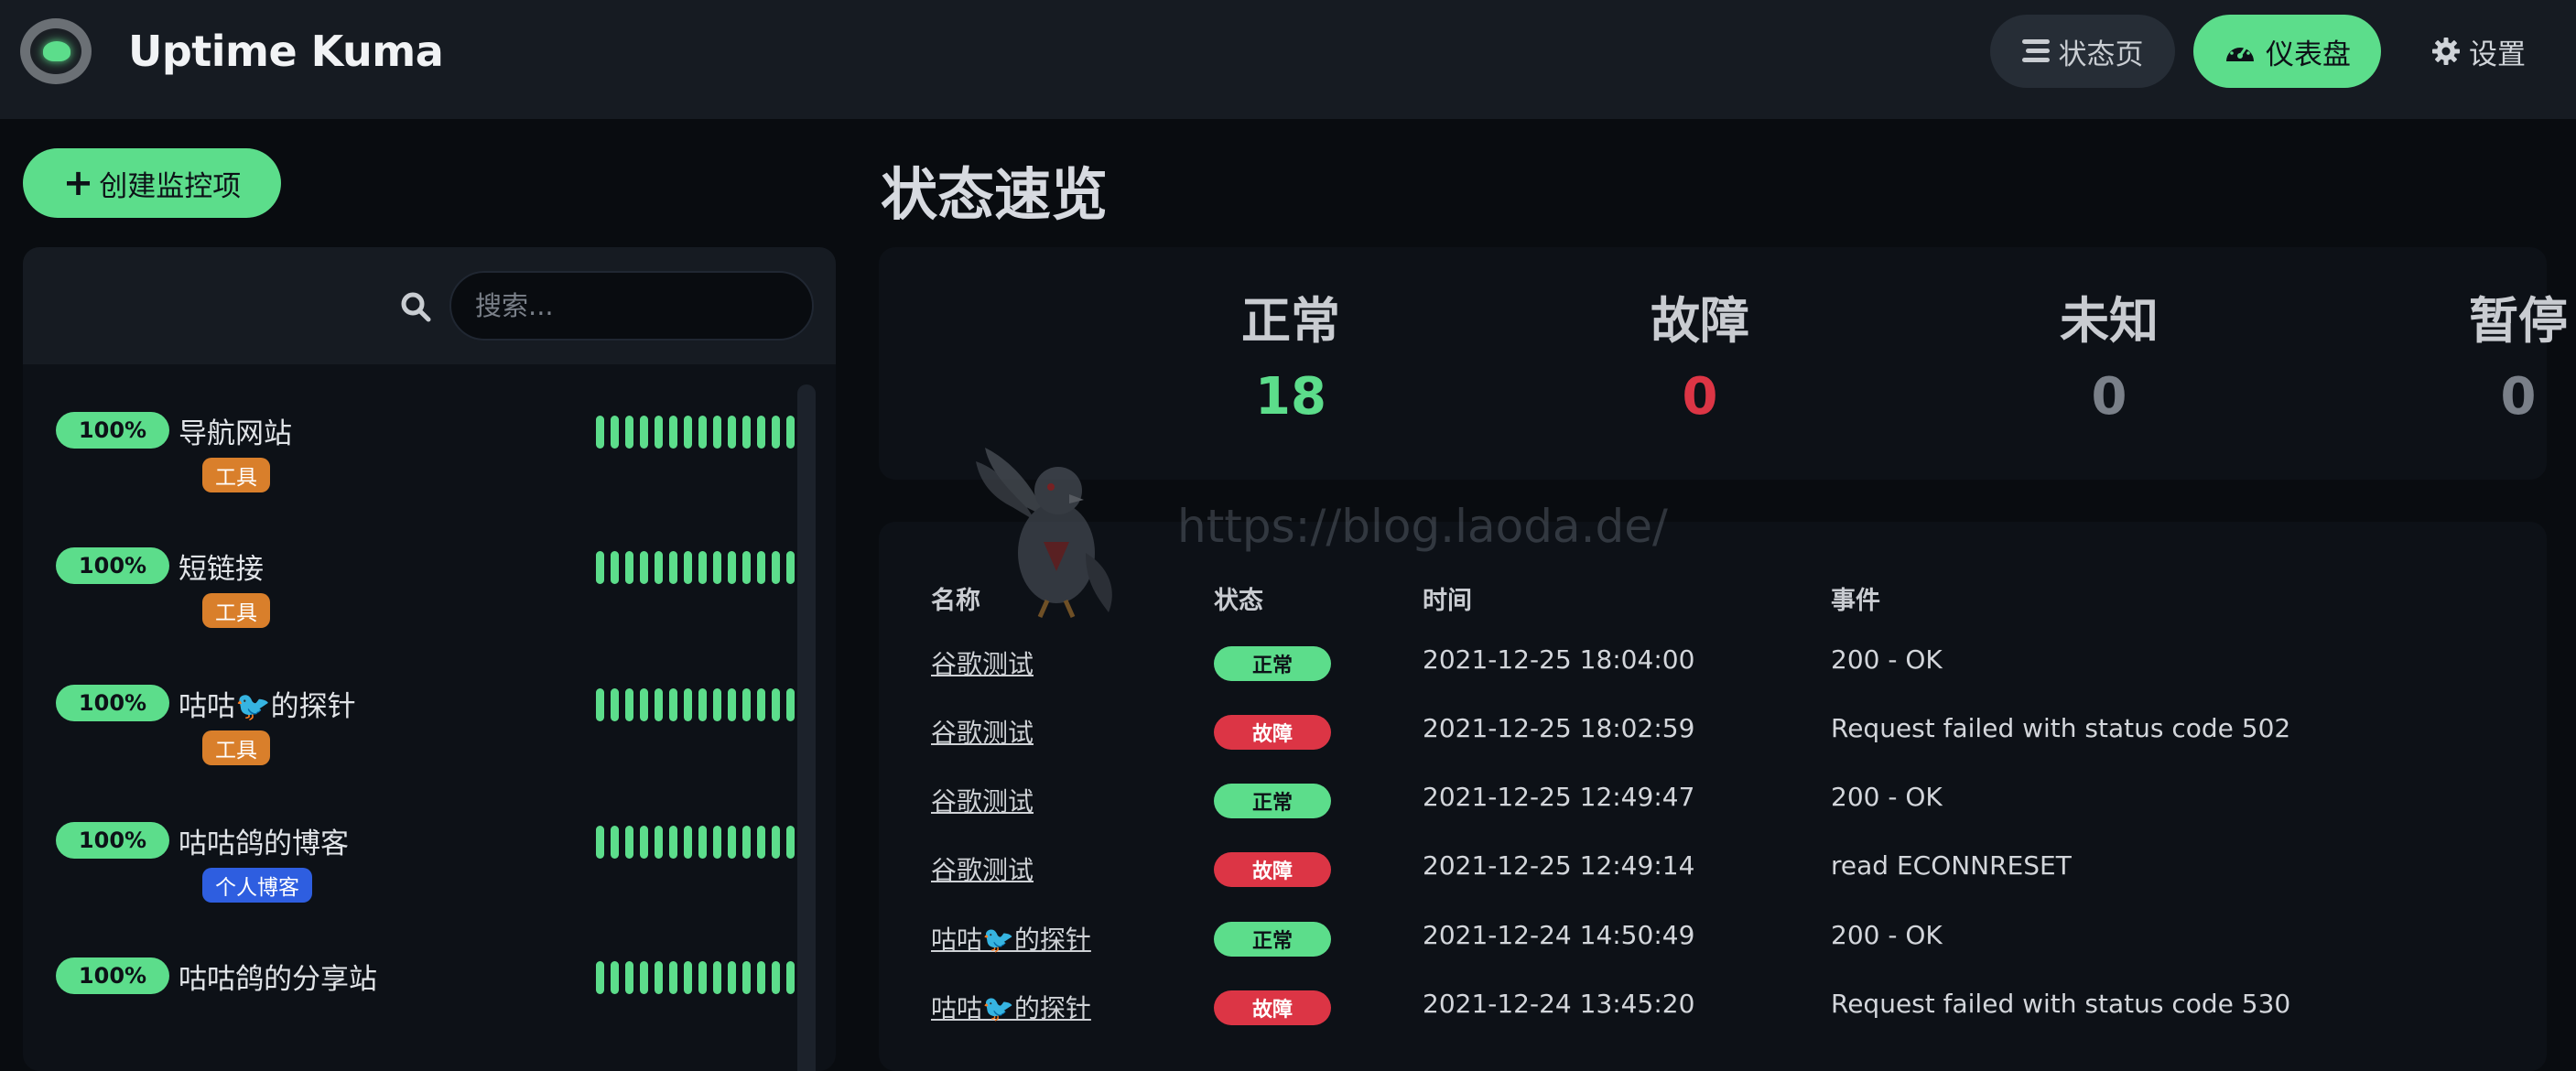 This screenshot has height=1071, width=2576. What do you see at coordinates (1045, 532) in the screenshot?
I see `pigeon-icon` at bounding box center [1045, 532].